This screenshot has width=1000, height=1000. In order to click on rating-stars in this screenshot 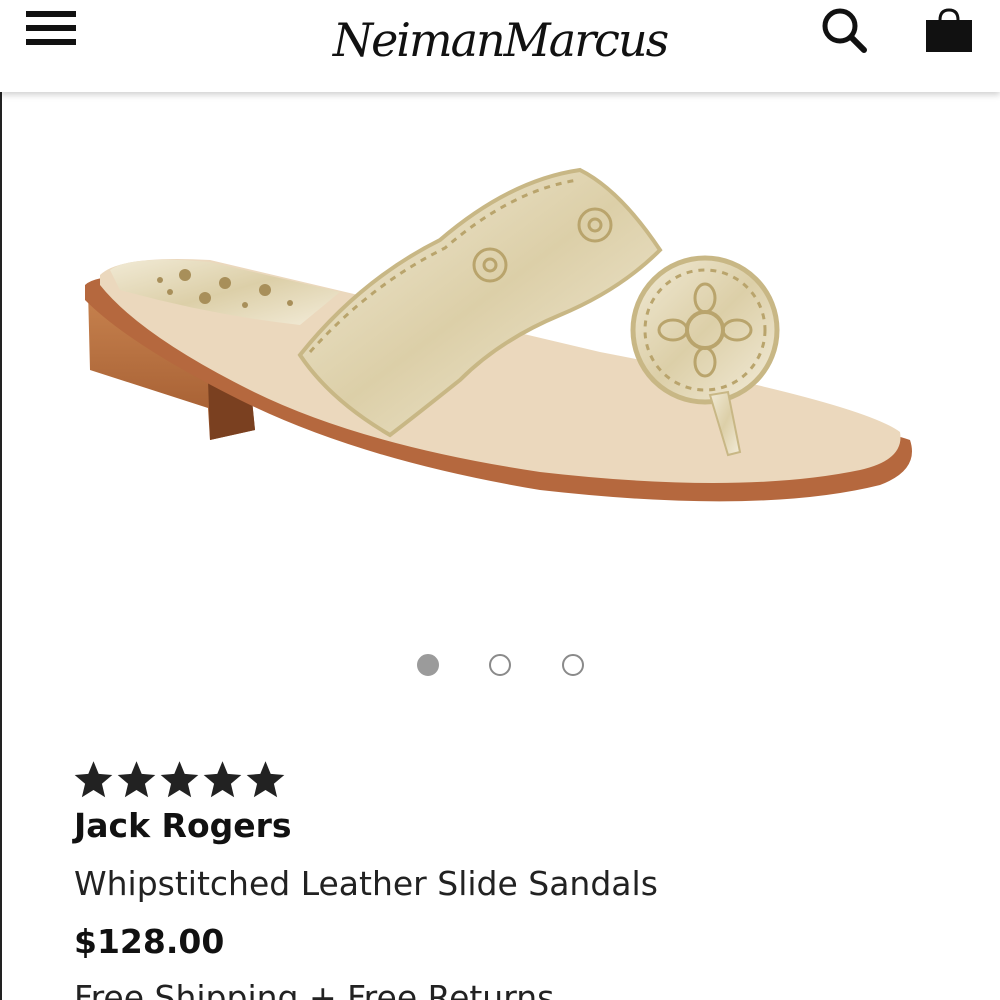, I will do `click(179, 780)`.